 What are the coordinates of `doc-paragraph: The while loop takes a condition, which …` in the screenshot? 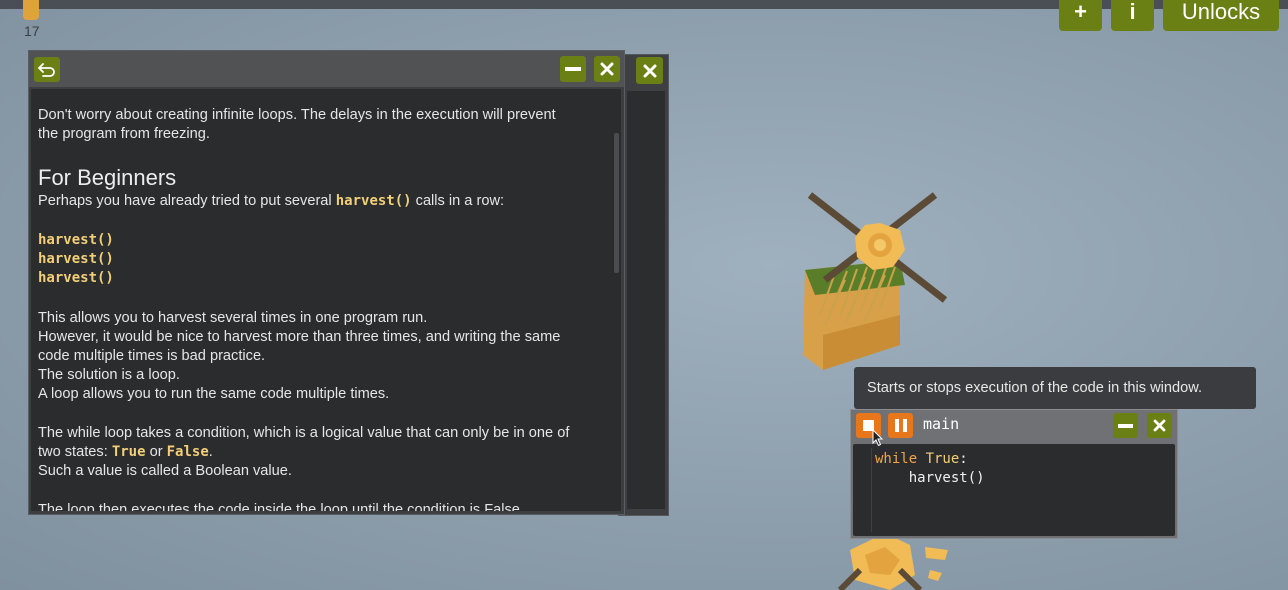 It's located at (304, 433).